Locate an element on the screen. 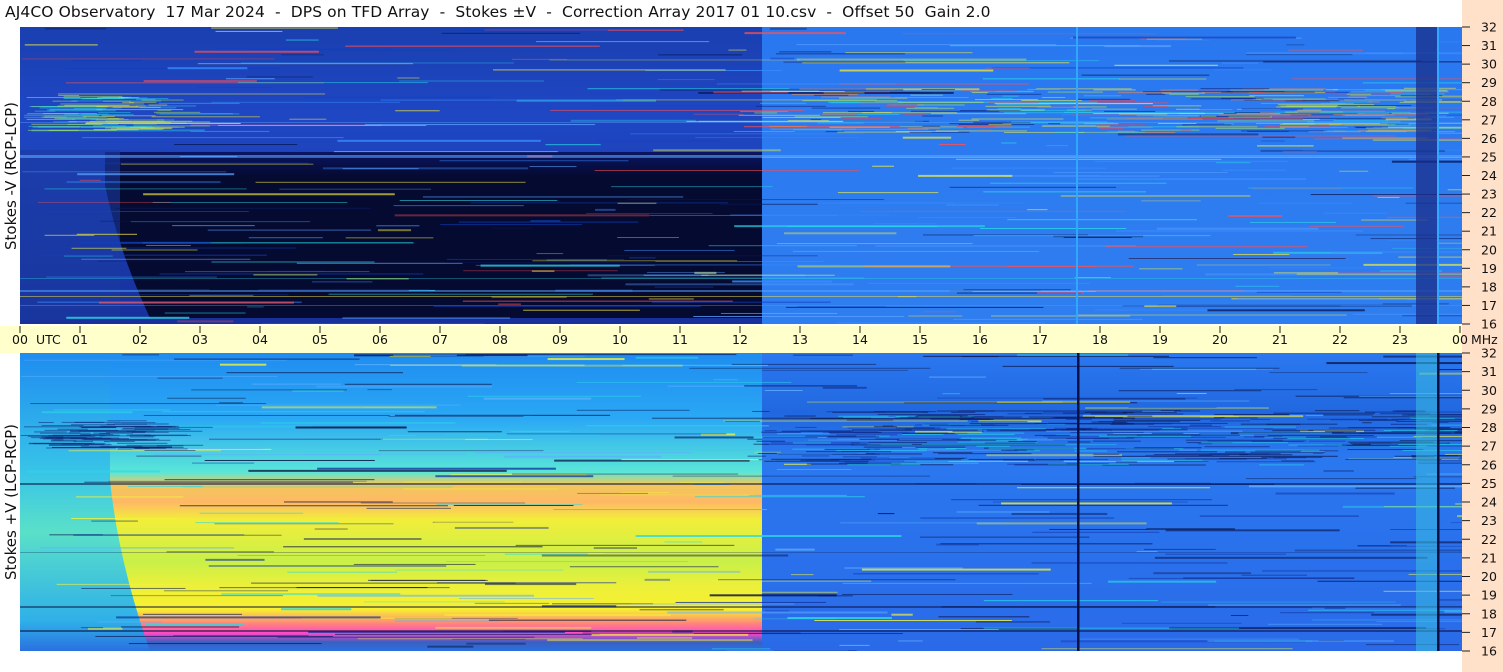 The image size is (1503, 672). time-tick-label: 09 is located at coordinates (560, 339).